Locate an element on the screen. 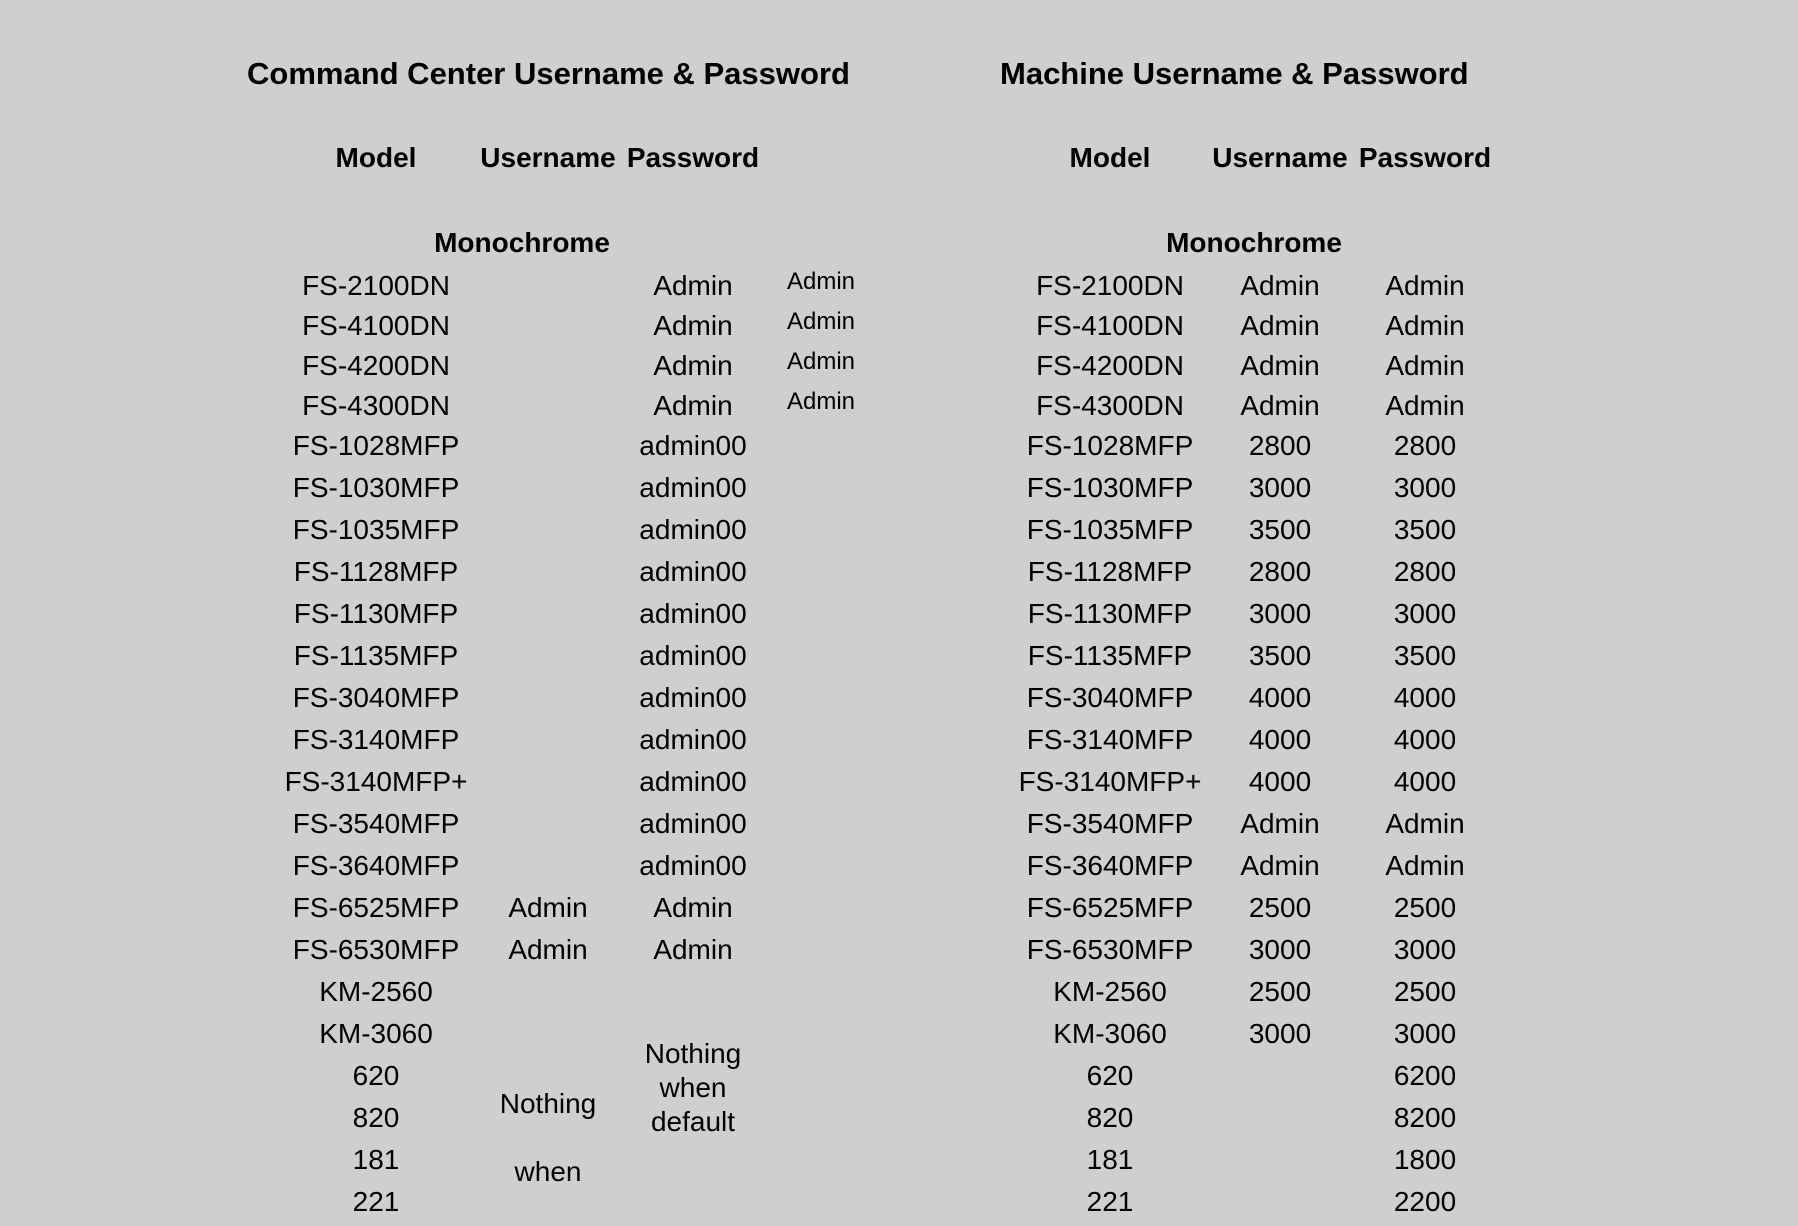 This screenshot has height=1226, width=1798. cc-model-cell: FS-4200DN is located at coordinates (376, 365).